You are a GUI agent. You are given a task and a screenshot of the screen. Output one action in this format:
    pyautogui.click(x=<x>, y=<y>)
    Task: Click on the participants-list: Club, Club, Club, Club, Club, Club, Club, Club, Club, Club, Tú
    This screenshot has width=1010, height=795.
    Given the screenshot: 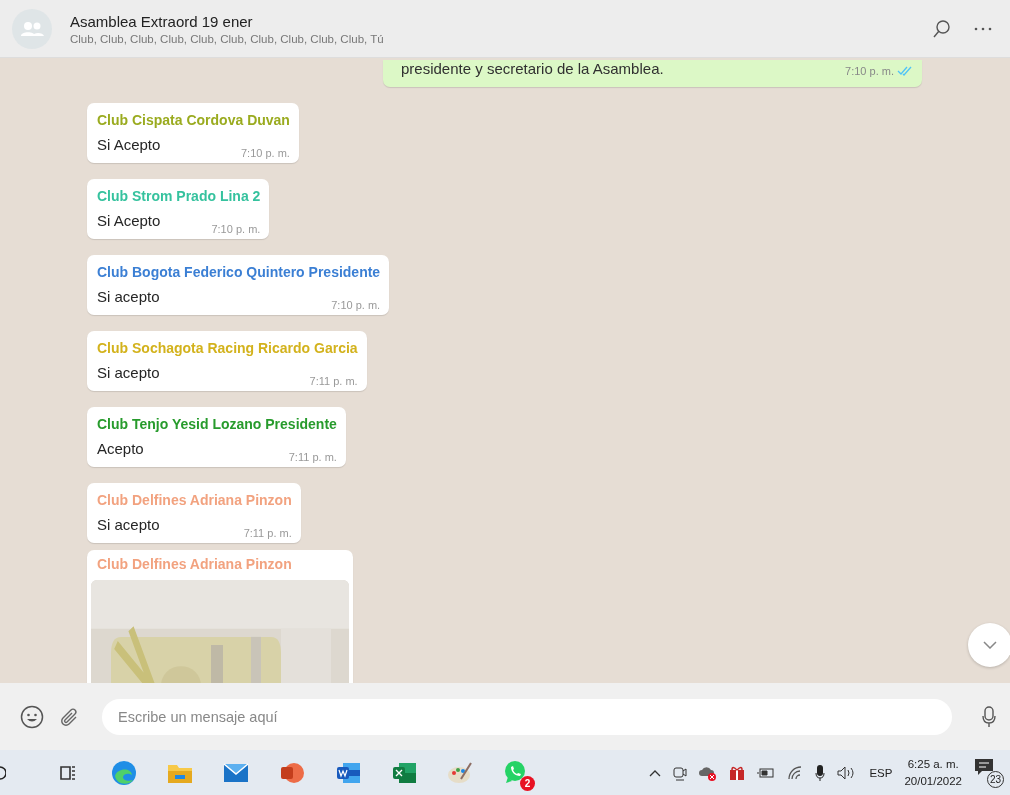 What is the action you would take?
    pyautogui.click(x=492, y=38)
    